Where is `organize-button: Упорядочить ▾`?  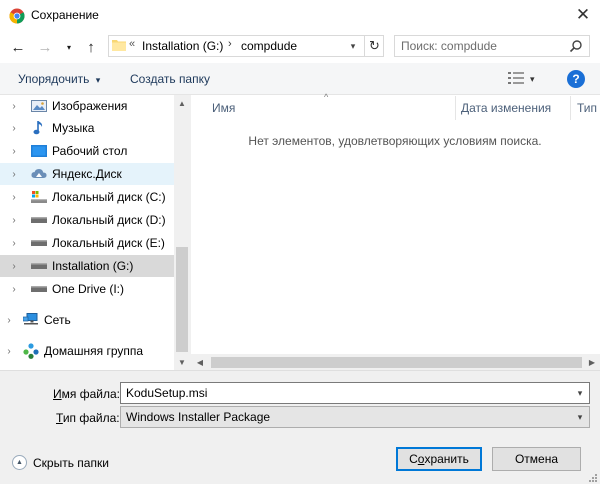
organize-button: Упорядочить ▾ is located at coordinates (59, 79).